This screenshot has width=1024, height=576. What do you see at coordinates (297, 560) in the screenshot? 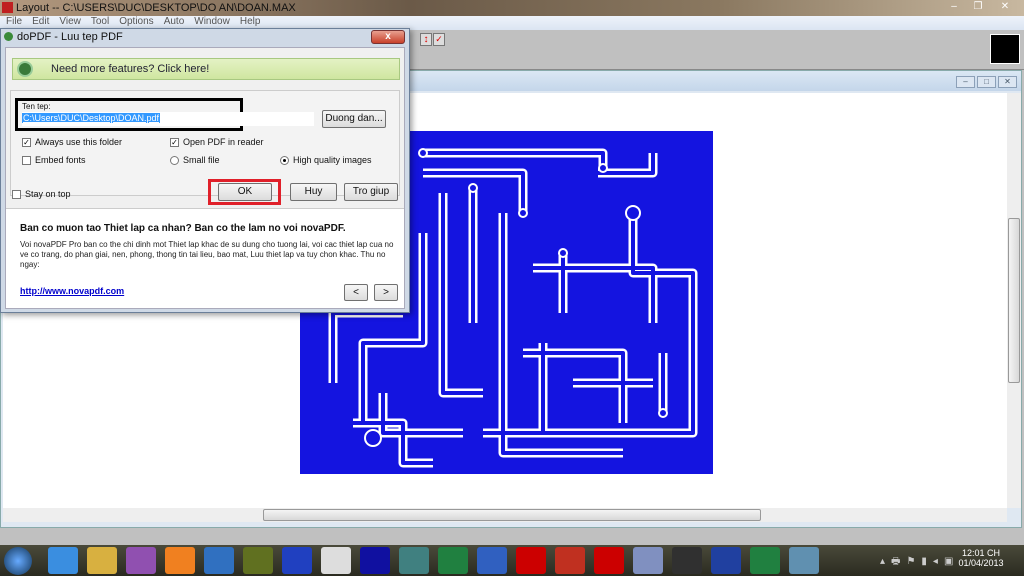
I see `taskbar-app-6: V4` at bounding box center [297, 560].